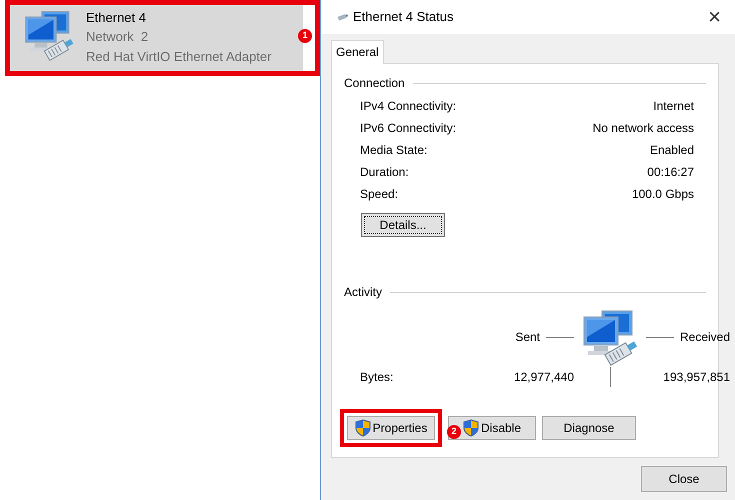  Describe the element at coordinates (379, 194) in the screenshot. I see `field-label: Speed:` at that location.